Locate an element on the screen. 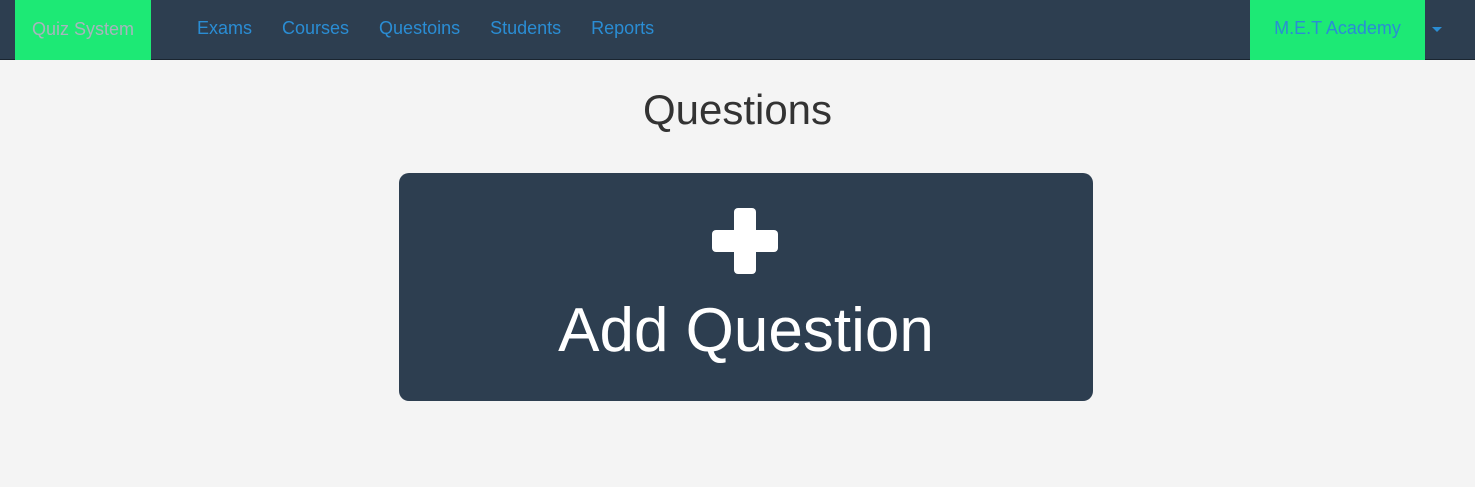 The height and width of the screenshot is (487, 1475). page-title: Questions is located at coordinates (737, 109).